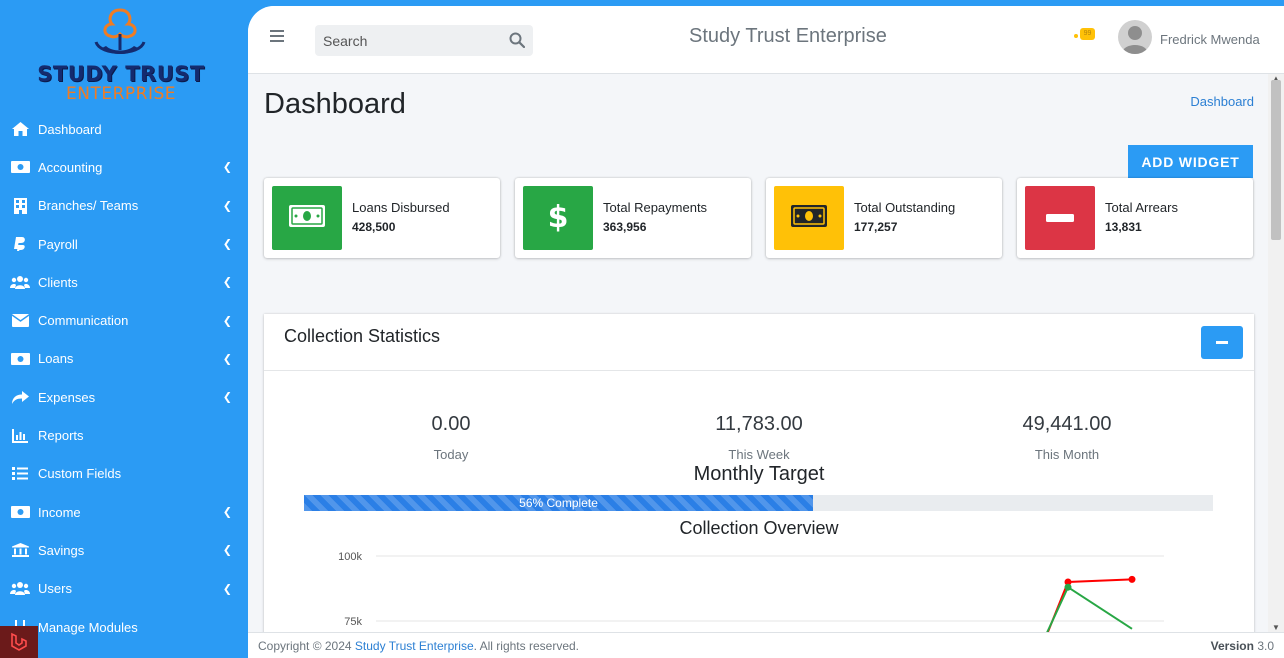 The image size is (1284, 658). Describe the element at coordinates (124, 167) in the screenshot. I see `sidebar-item-accounting: Accounting ❮` at that location.